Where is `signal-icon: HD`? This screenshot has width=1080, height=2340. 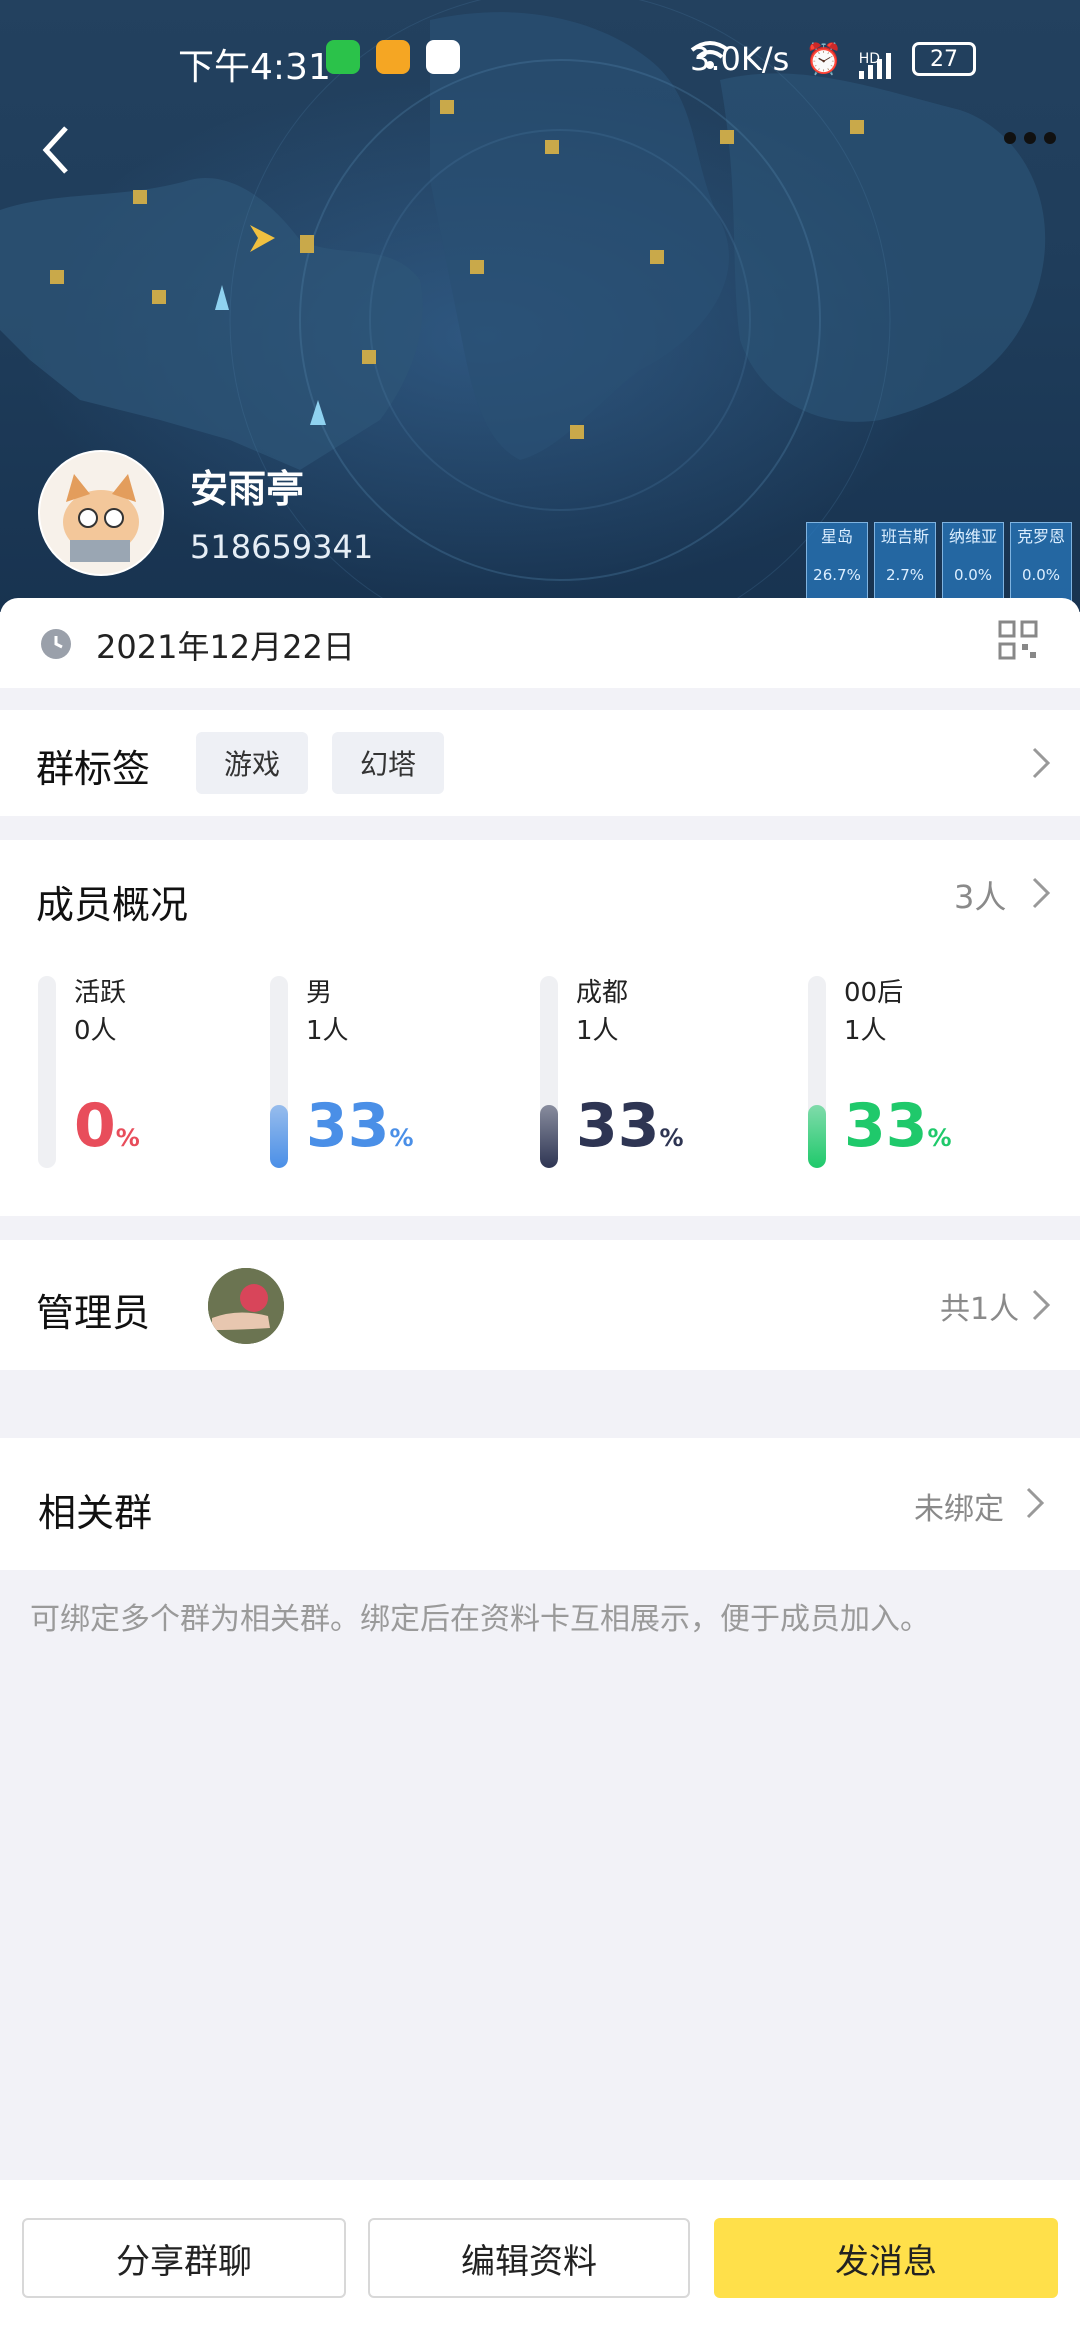
signal-icon: HD is located at coordinates (874, 65).